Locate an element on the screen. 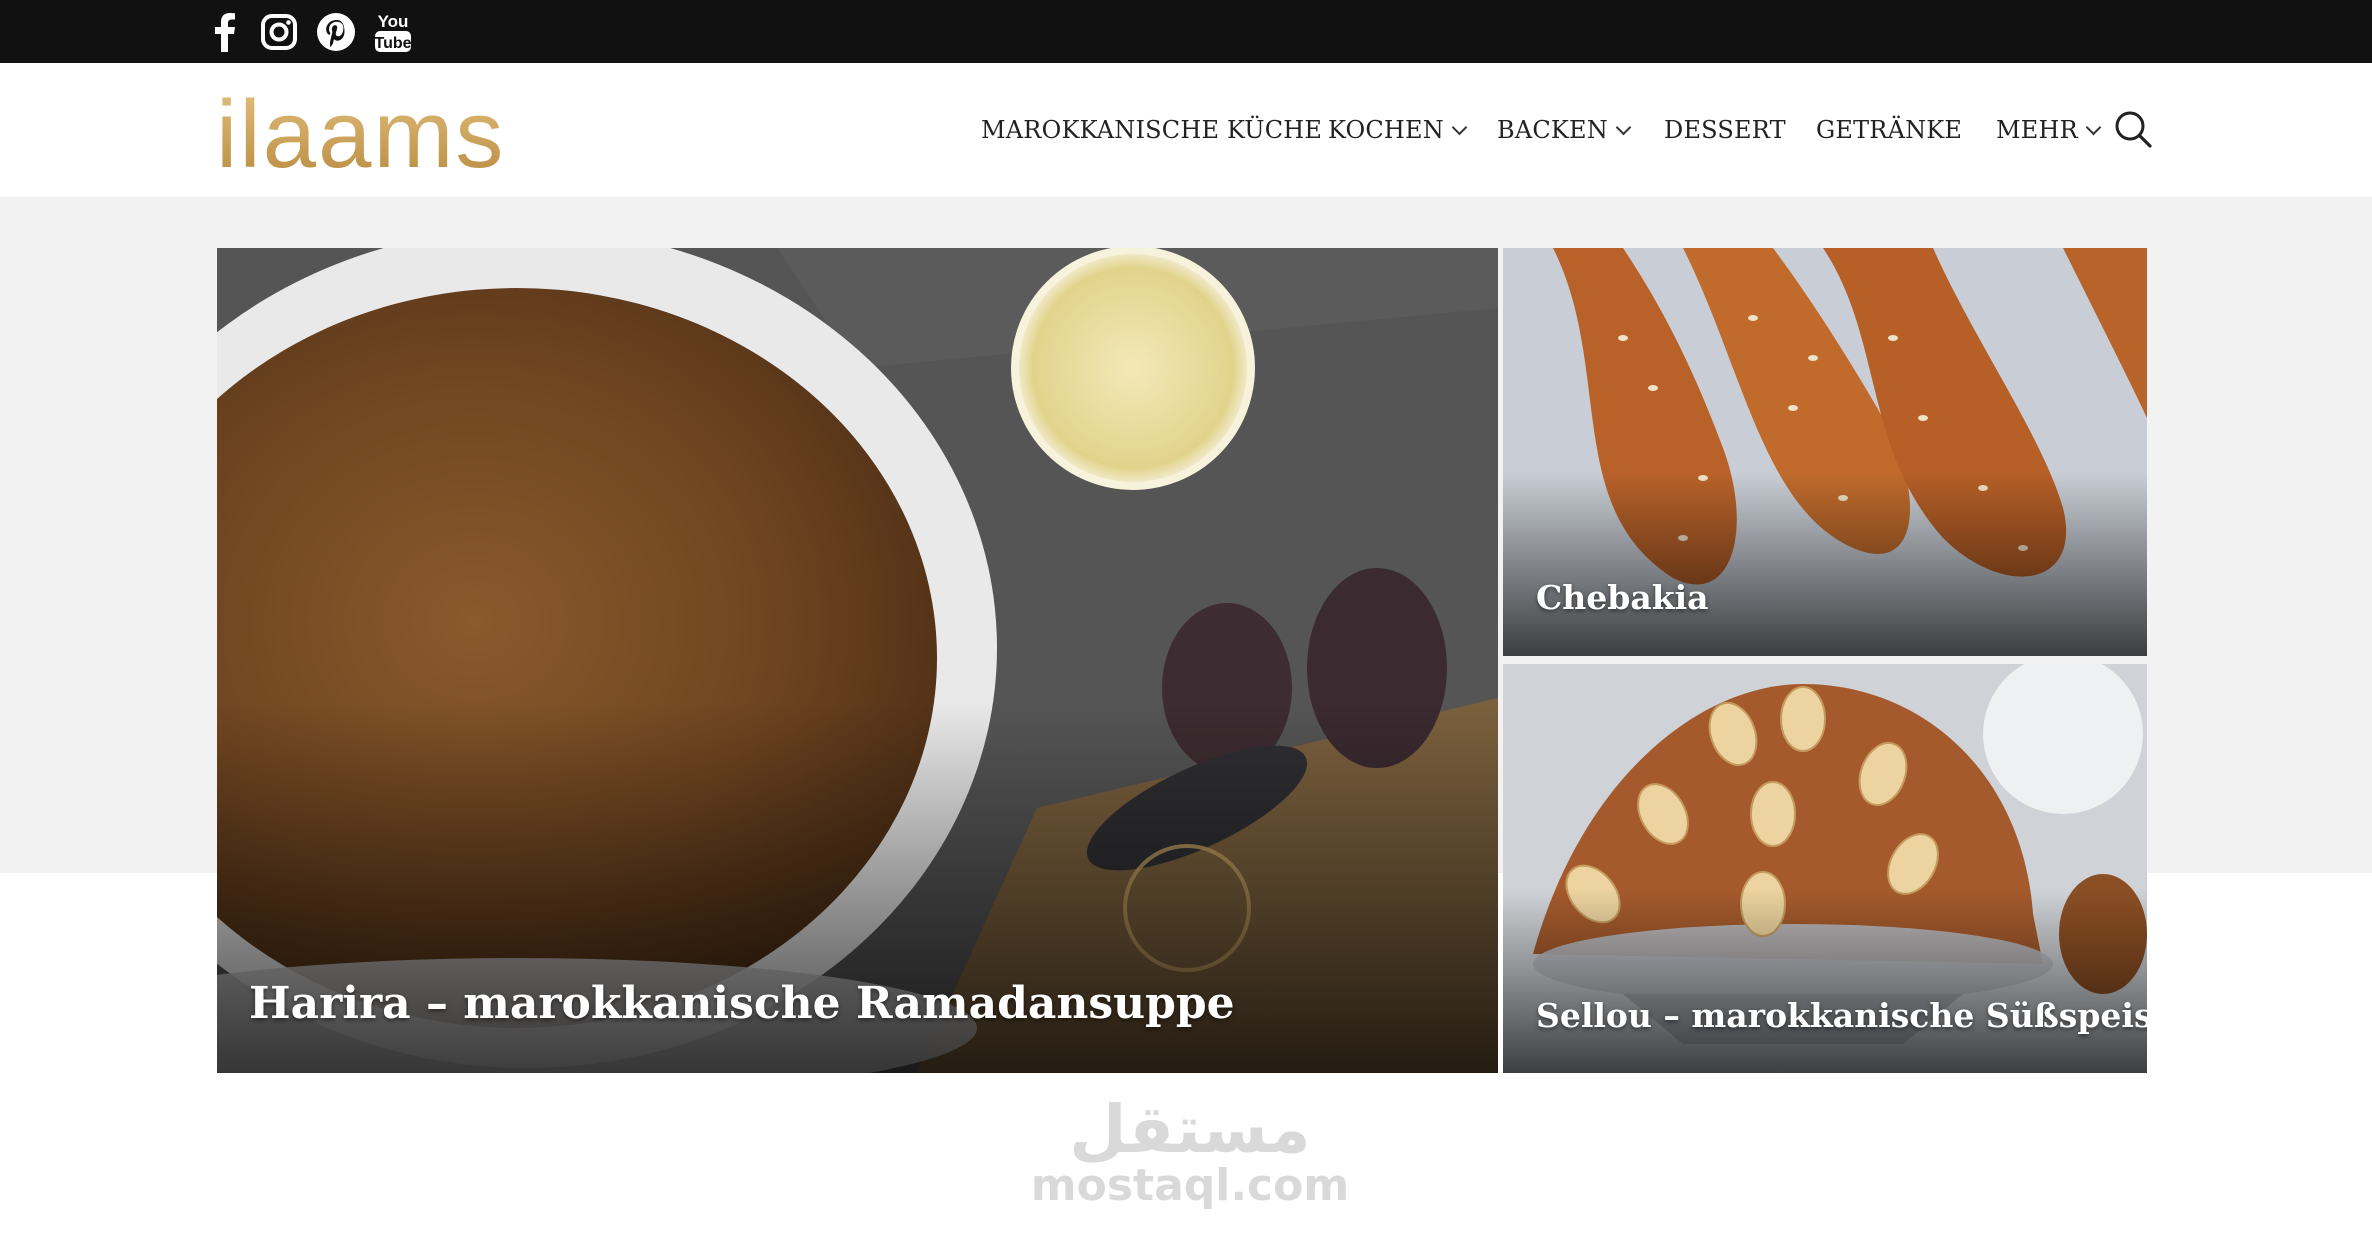  nav-label: DESSERT is located at coordinates (1725, 130).